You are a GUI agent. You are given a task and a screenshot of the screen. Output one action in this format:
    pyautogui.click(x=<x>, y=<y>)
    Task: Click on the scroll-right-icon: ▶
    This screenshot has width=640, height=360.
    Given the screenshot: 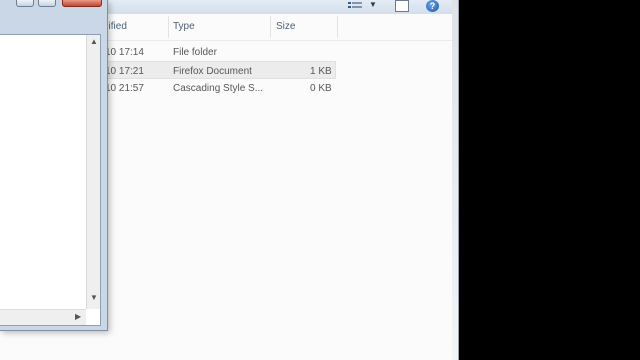 What is the action you would take?
    pyautogui.click(x=78, y=316)
    